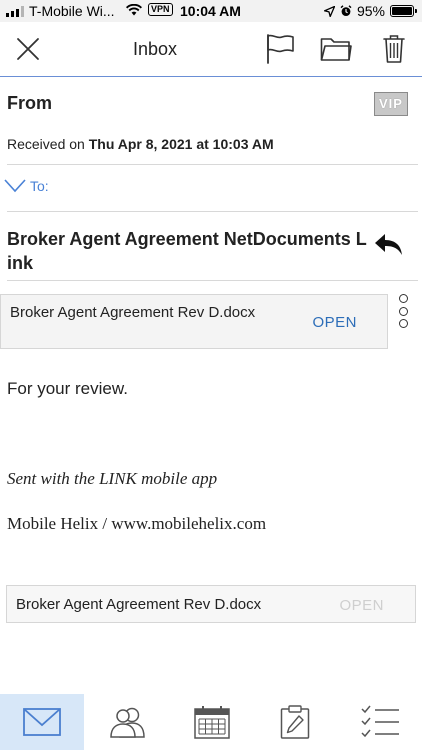 This screenshot has height=750, width=422. What do you see at coordinates (403, 311) in the screenshot?
I see `more-options-icon` at bounding box center [403, 311].